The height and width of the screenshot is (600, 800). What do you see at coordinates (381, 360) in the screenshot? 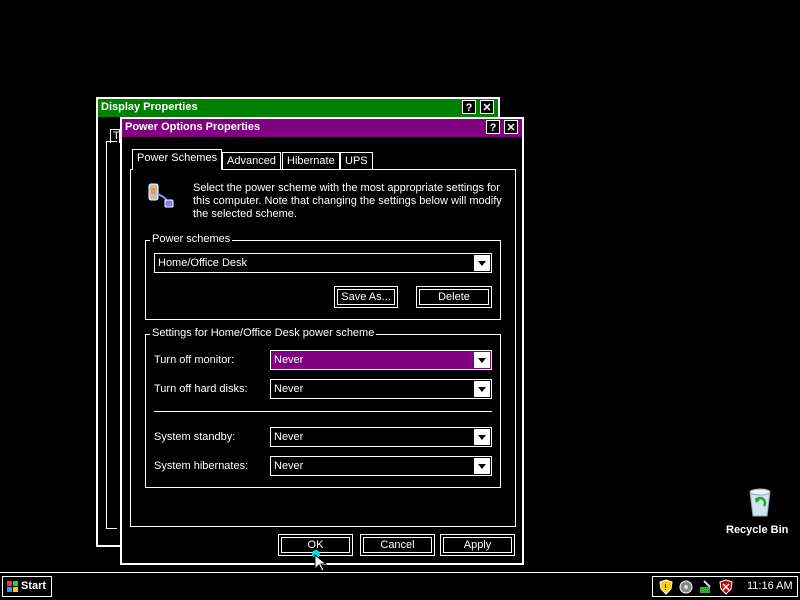
I see `turn-off-monitor-select: Never` at bounding box center [381, 360].